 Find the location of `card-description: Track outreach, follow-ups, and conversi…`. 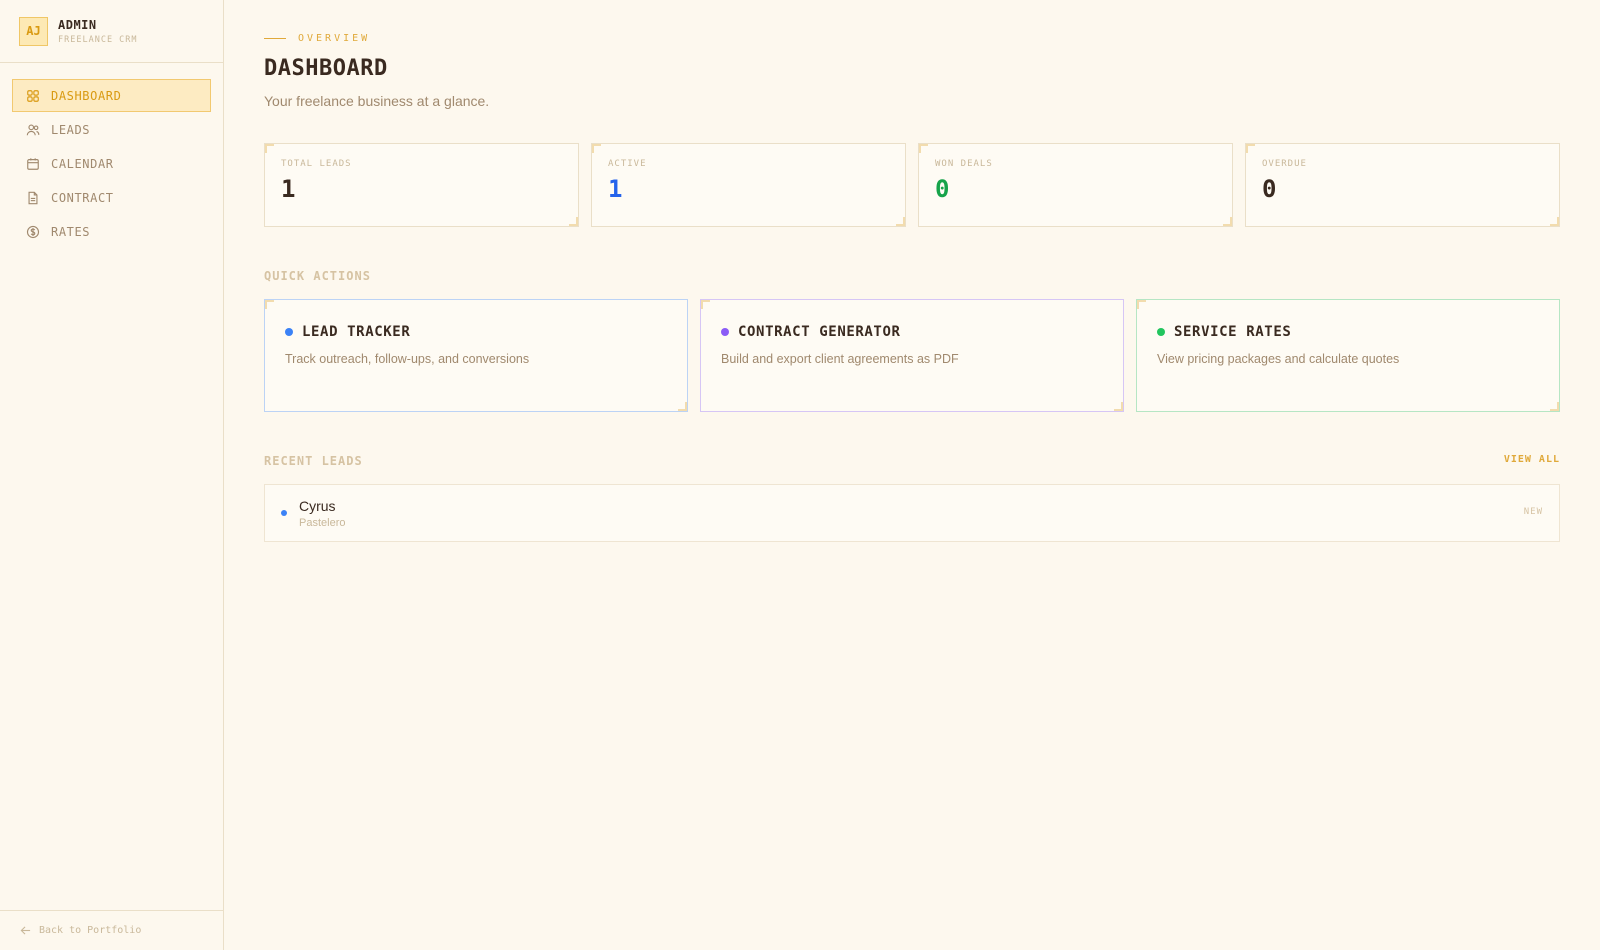

card-description: Track outreach, follow-ups, and conversi… is located at coordinates (407, 359).